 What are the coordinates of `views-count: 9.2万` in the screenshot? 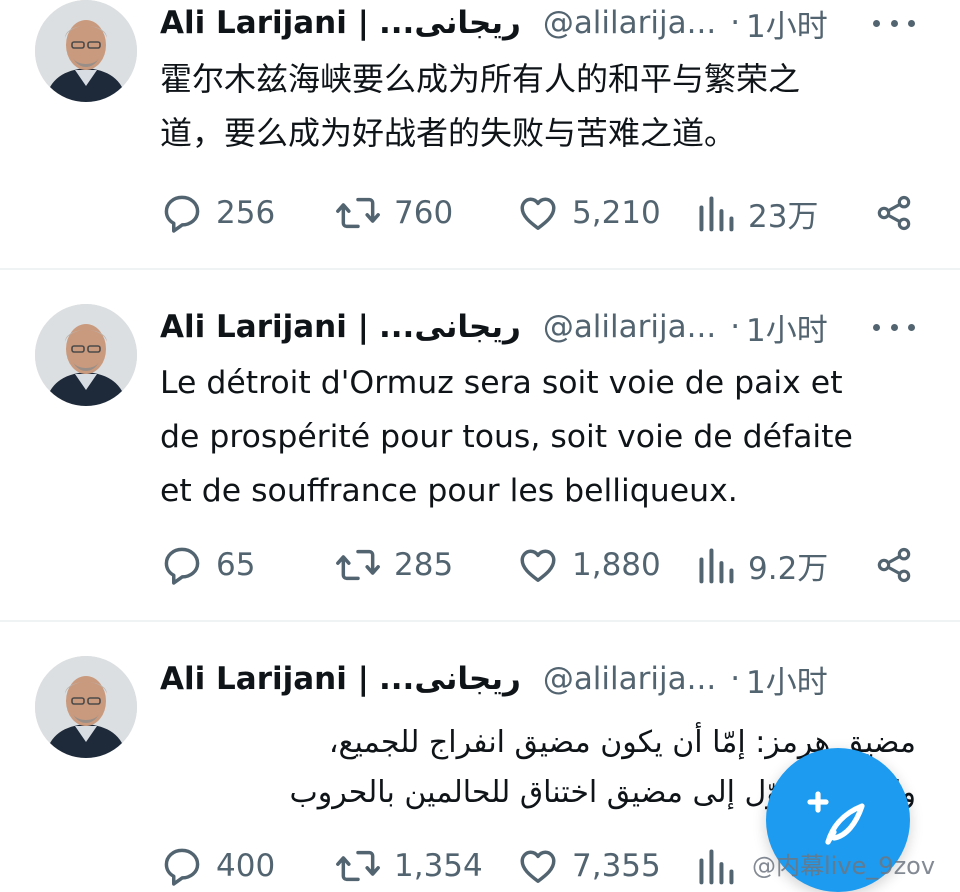 It's located at (788, 568).